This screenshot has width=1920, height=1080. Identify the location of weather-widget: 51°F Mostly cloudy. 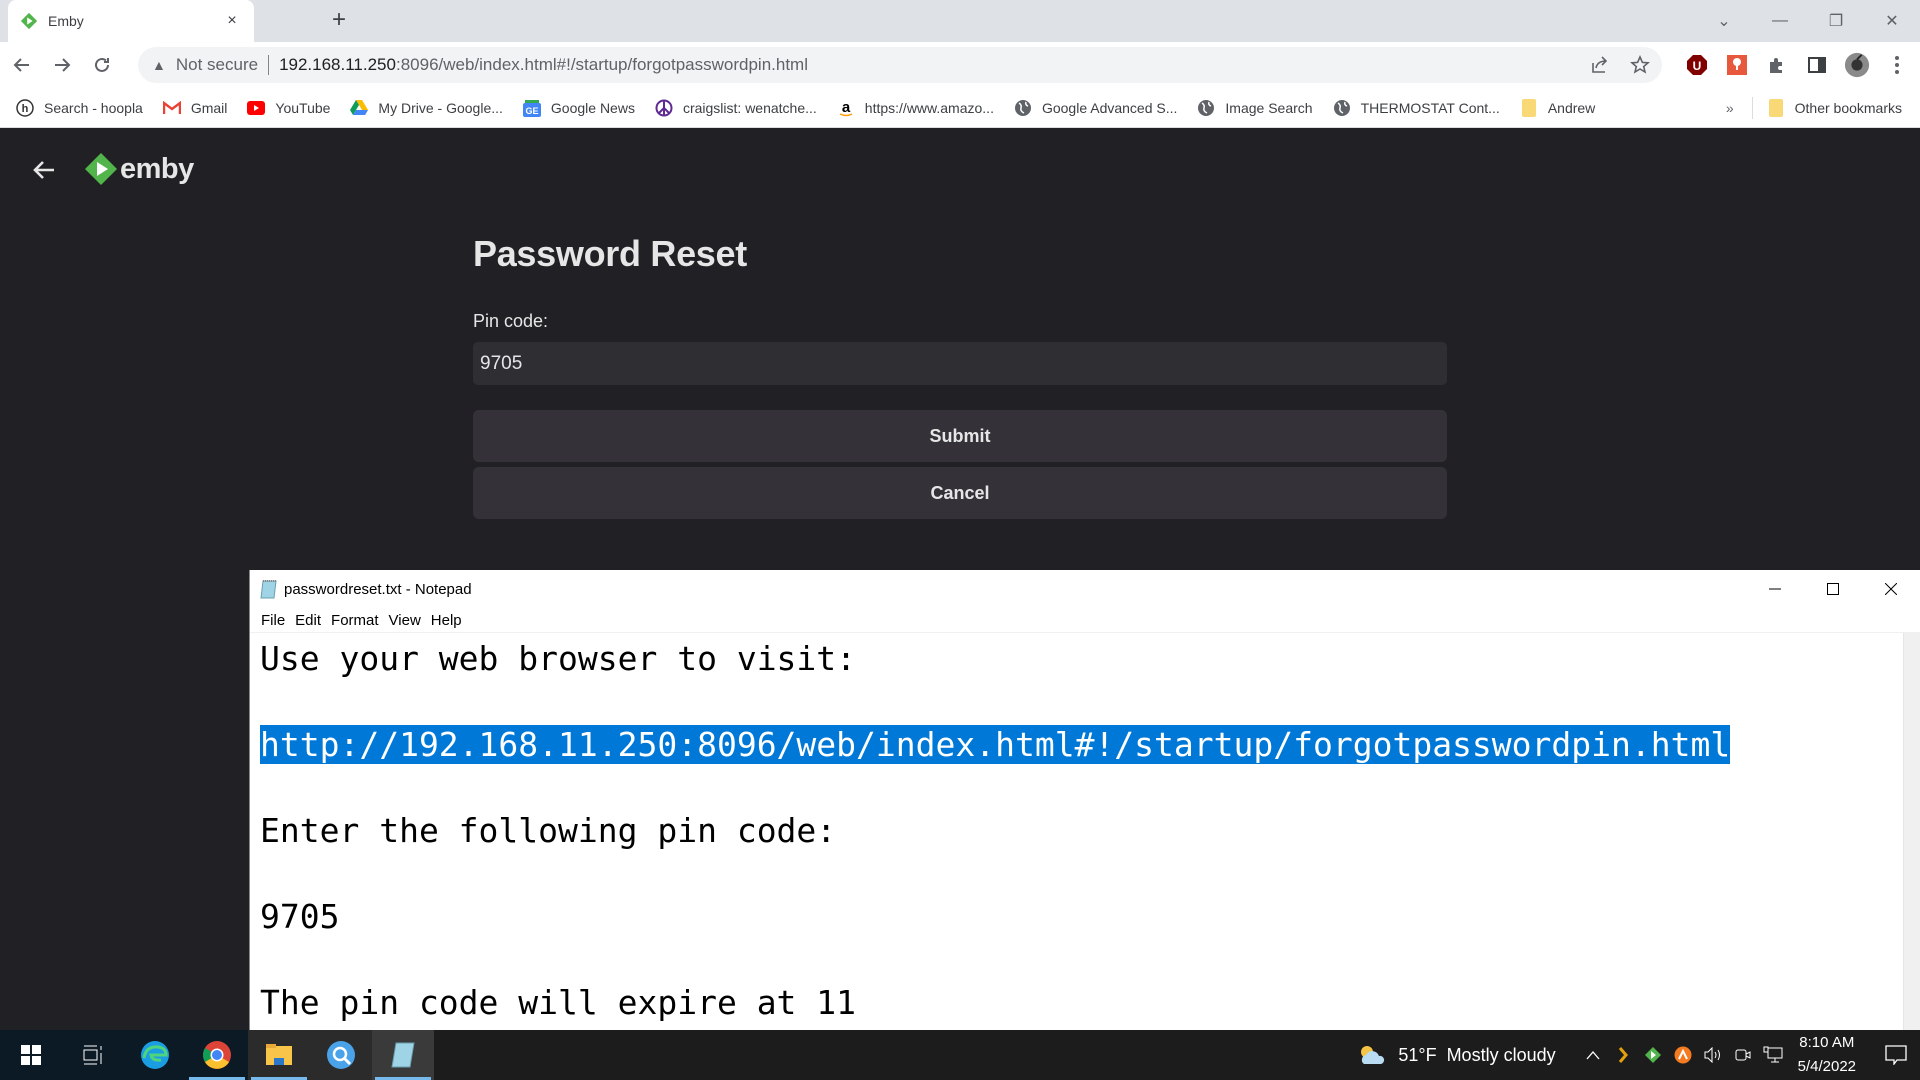
(1457, 1055).